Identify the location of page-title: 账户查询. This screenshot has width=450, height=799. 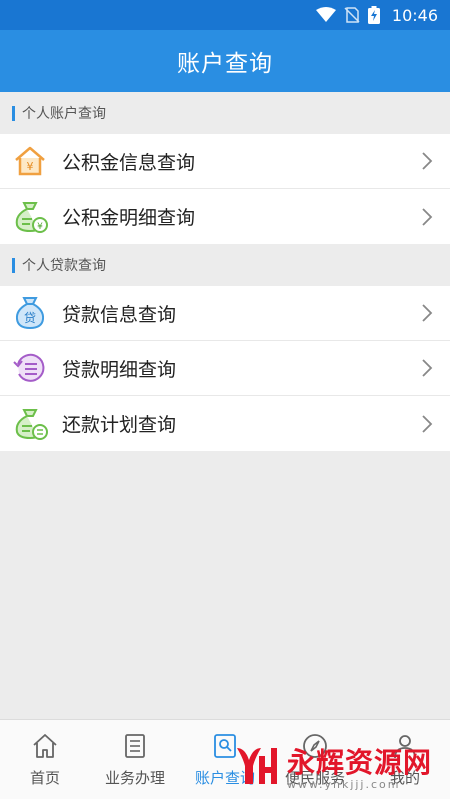
(225, 64).